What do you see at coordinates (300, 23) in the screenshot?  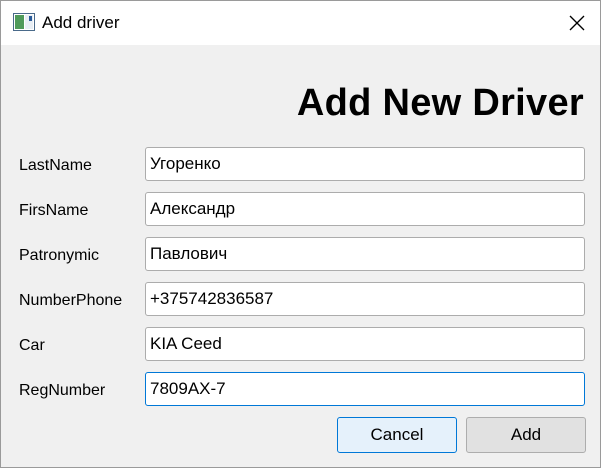 I see `title-bar: Add driver` at bounding box center [300, 23].